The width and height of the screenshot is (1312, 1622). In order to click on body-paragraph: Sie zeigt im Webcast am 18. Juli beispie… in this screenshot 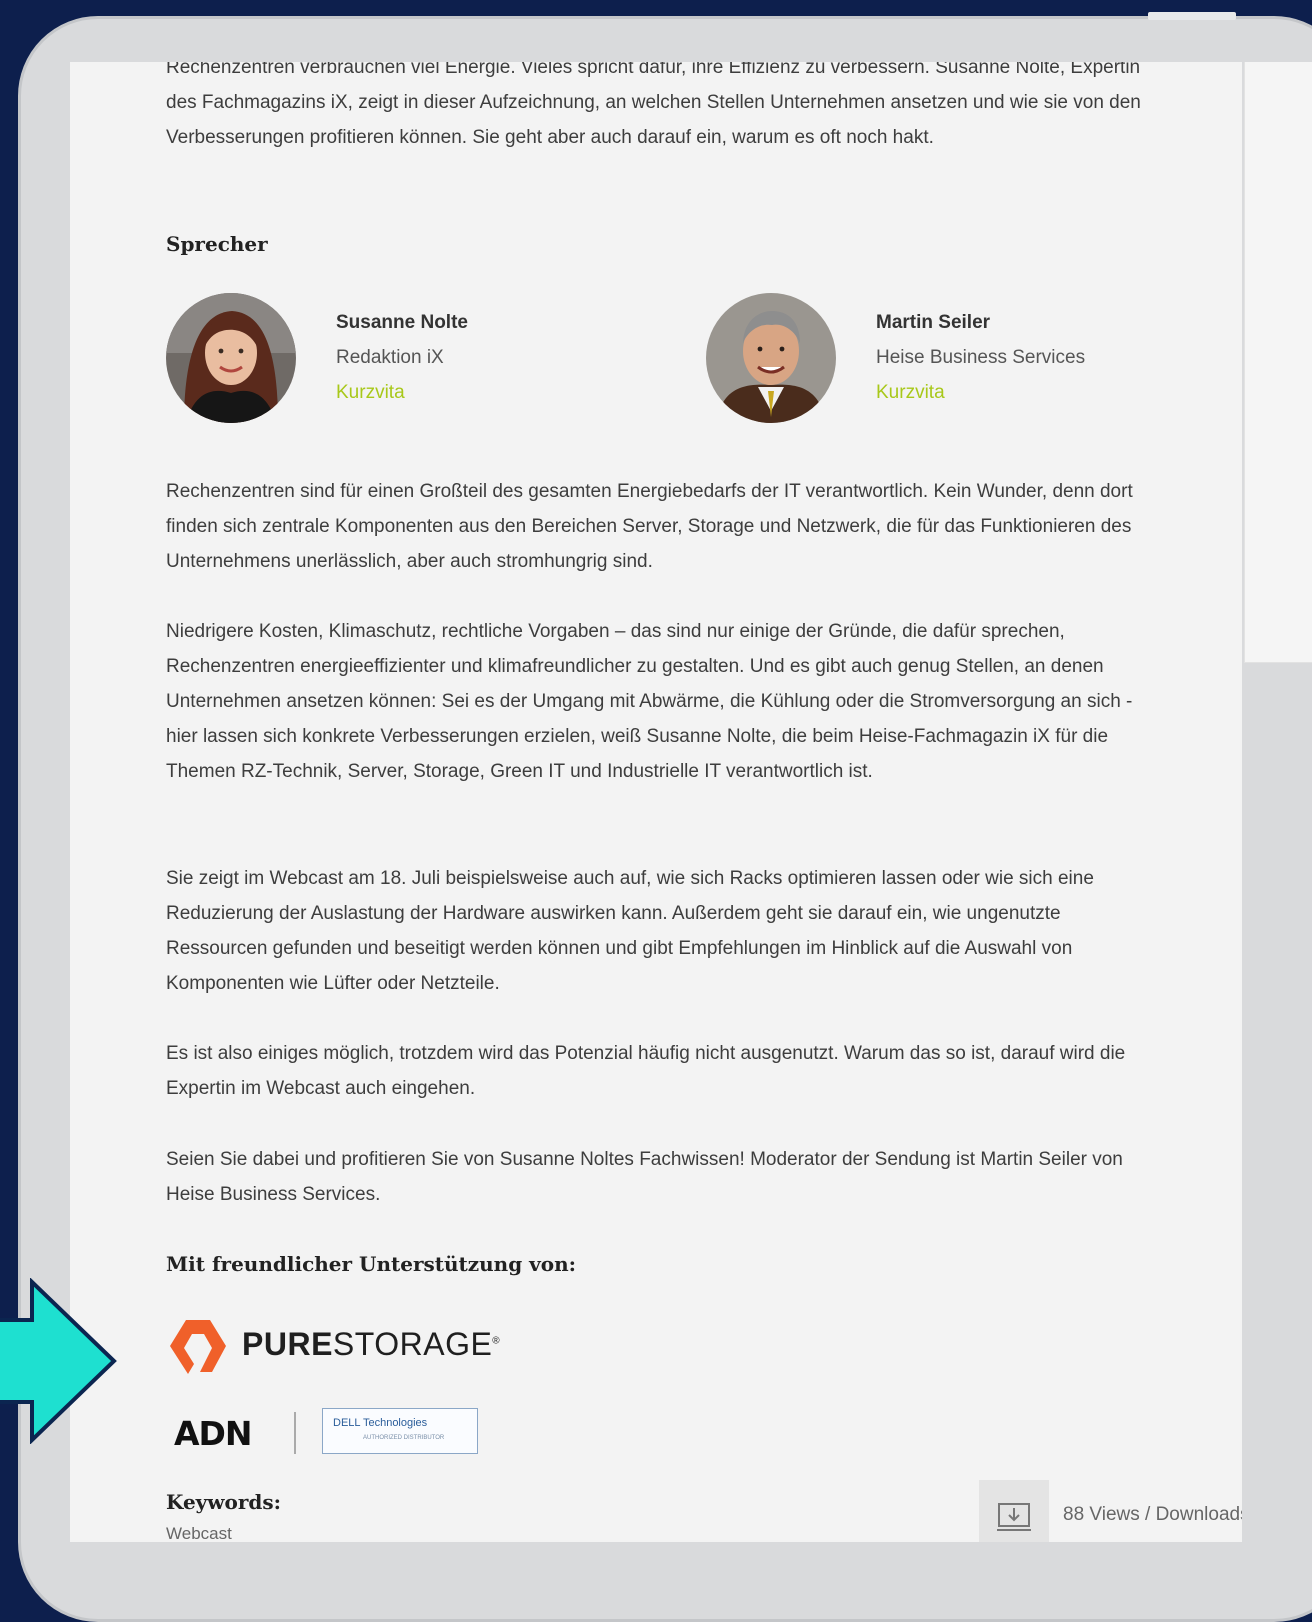, I will do `click(630, 931)`.